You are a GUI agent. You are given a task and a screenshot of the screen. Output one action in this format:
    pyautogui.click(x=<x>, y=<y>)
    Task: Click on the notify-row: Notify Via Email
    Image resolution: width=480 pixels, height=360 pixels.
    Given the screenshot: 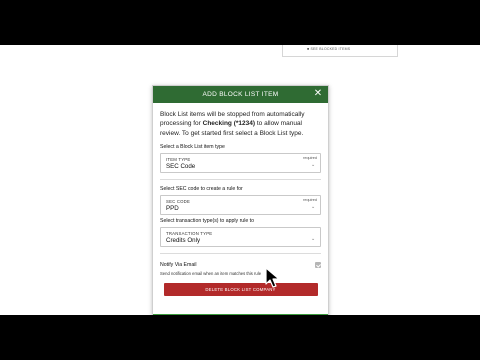 What is the action you would take?
    pyautogui.click(x=240, y=265)
    